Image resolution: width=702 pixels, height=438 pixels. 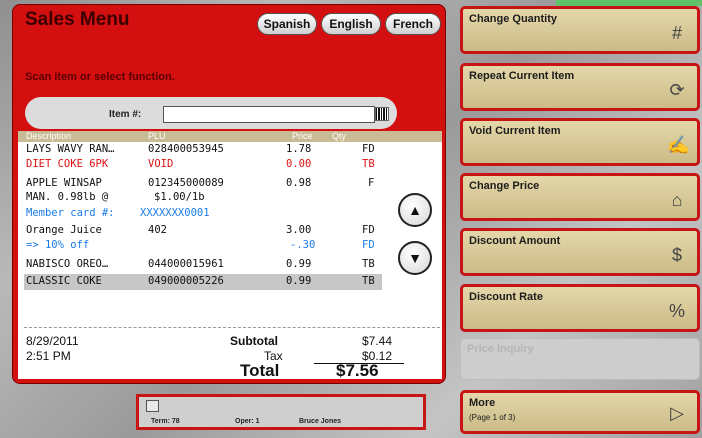 What do you see at coordinates (492, 417) in the screenshot?
I see `page-indicator: (Page 1 of 3)` at bounding box center [492, 417].